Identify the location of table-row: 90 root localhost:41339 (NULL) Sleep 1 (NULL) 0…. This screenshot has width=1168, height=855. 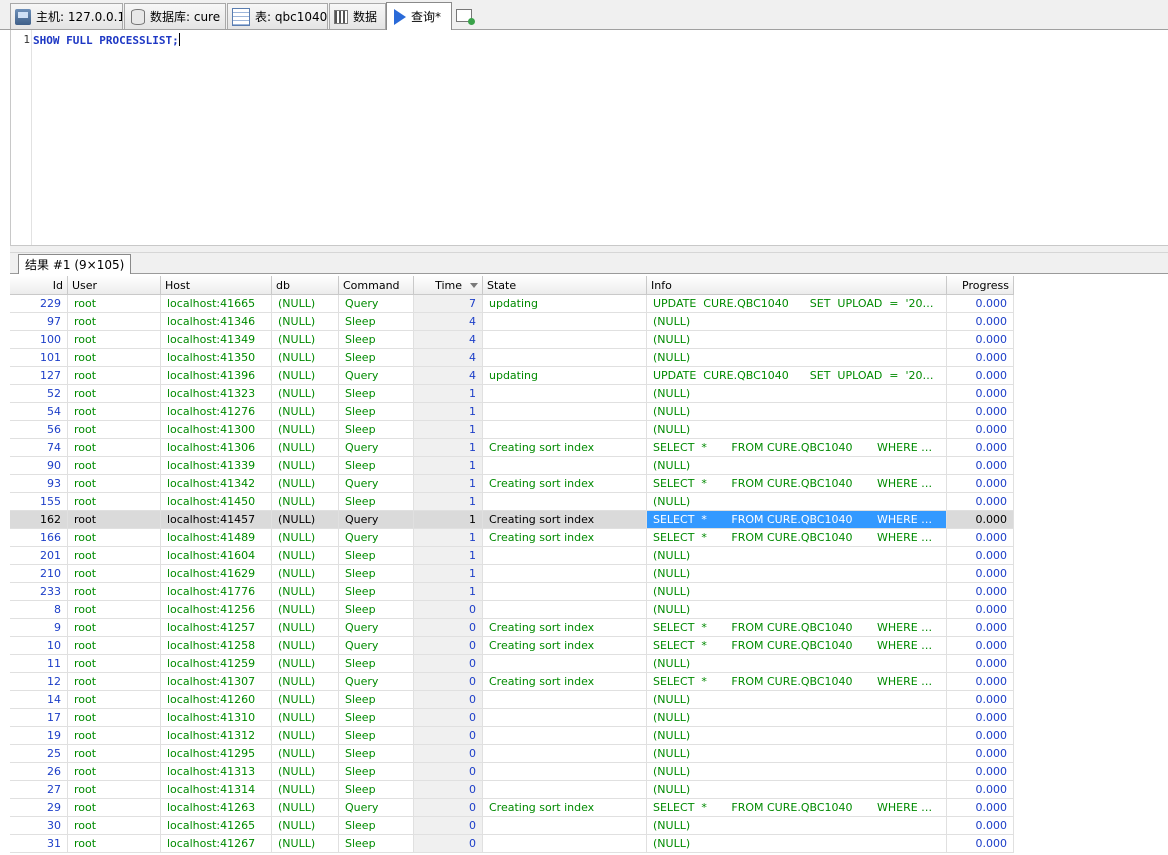
(512, 466).